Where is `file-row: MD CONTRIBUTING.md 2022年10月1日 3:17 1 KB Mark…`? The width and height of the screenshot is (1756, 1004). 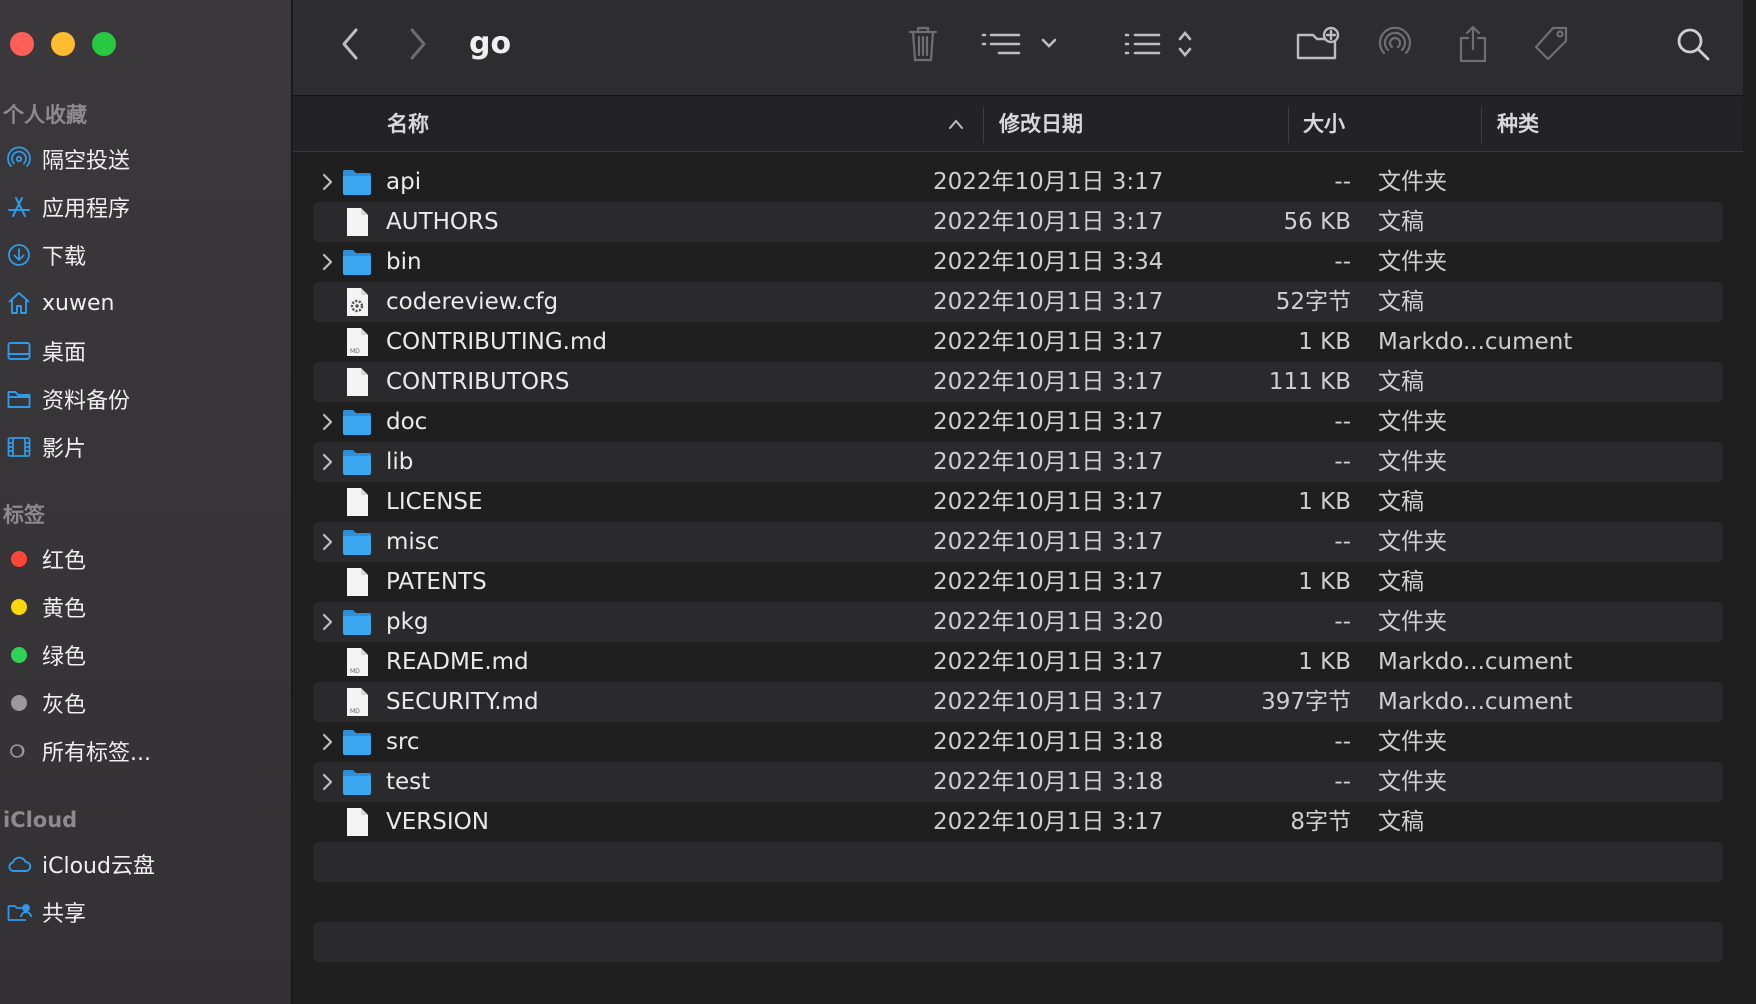
file-row: MD CONTRIBUTING.md 2022年10月1日 3:17 1 KB Mark… is located at coordinates (1018, 342).